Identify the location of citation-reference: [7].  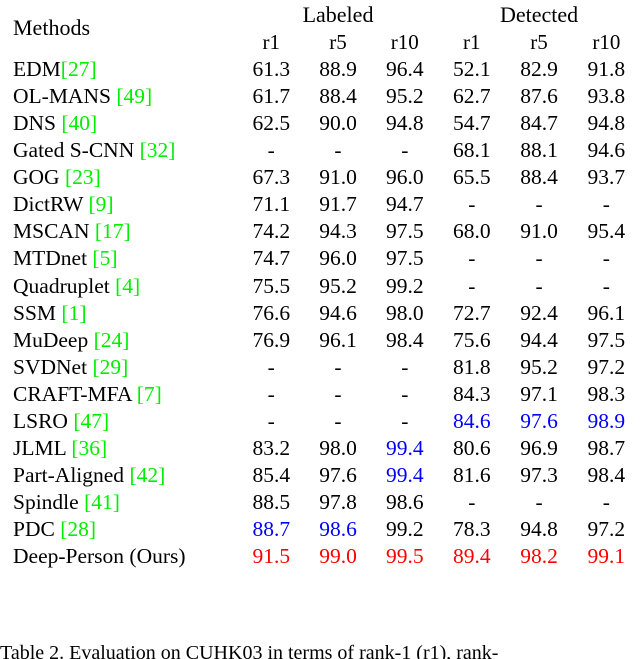
(149, 394).